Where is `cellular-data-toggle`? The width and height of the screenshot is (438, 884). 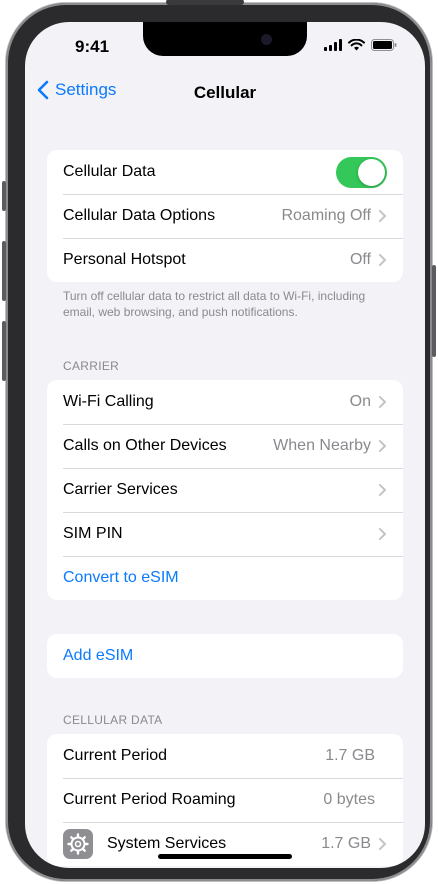 cellular-data-toggle is located at coordinates (361, 172).